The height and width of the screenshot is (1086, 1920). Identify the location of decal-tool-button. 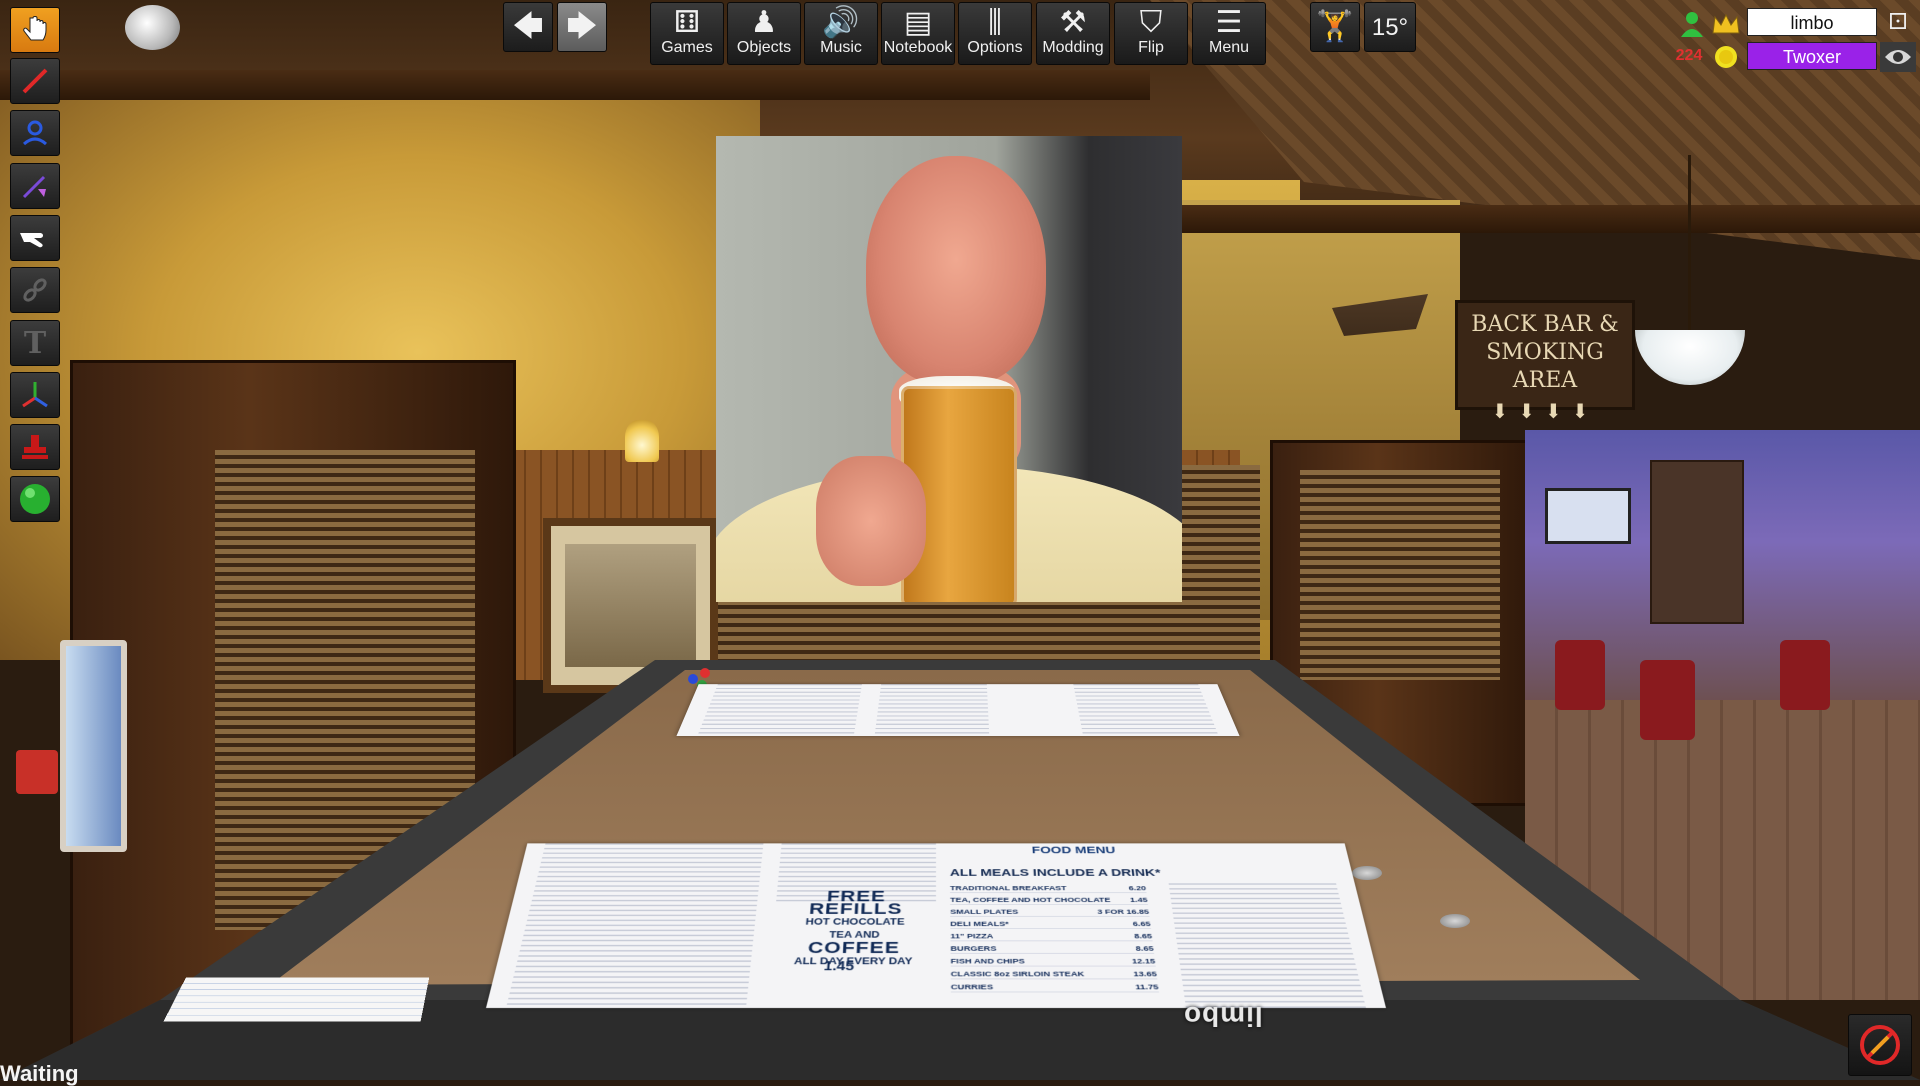
(35, 499).